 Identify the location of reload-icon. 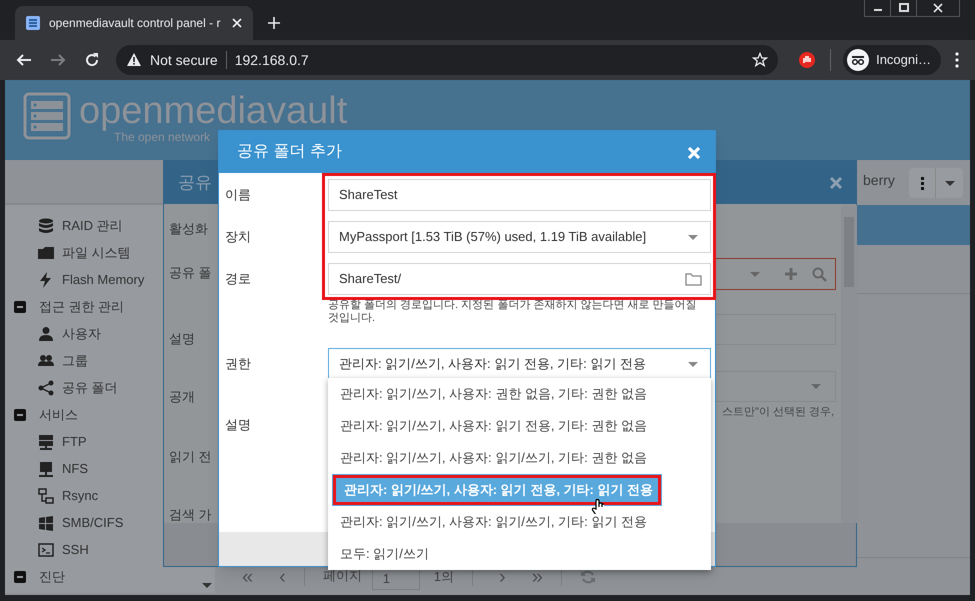
(92, 60).